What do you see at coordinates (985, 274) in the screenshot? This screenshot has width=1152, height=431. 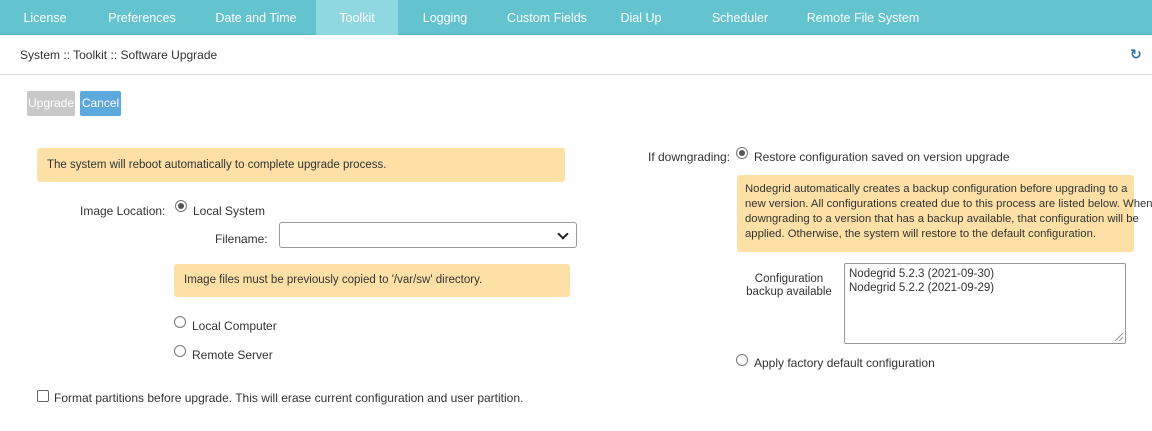 I see `list-item: Nodegrid 5.2.3 (2021-09-30)` at bounding box center [985, 274].